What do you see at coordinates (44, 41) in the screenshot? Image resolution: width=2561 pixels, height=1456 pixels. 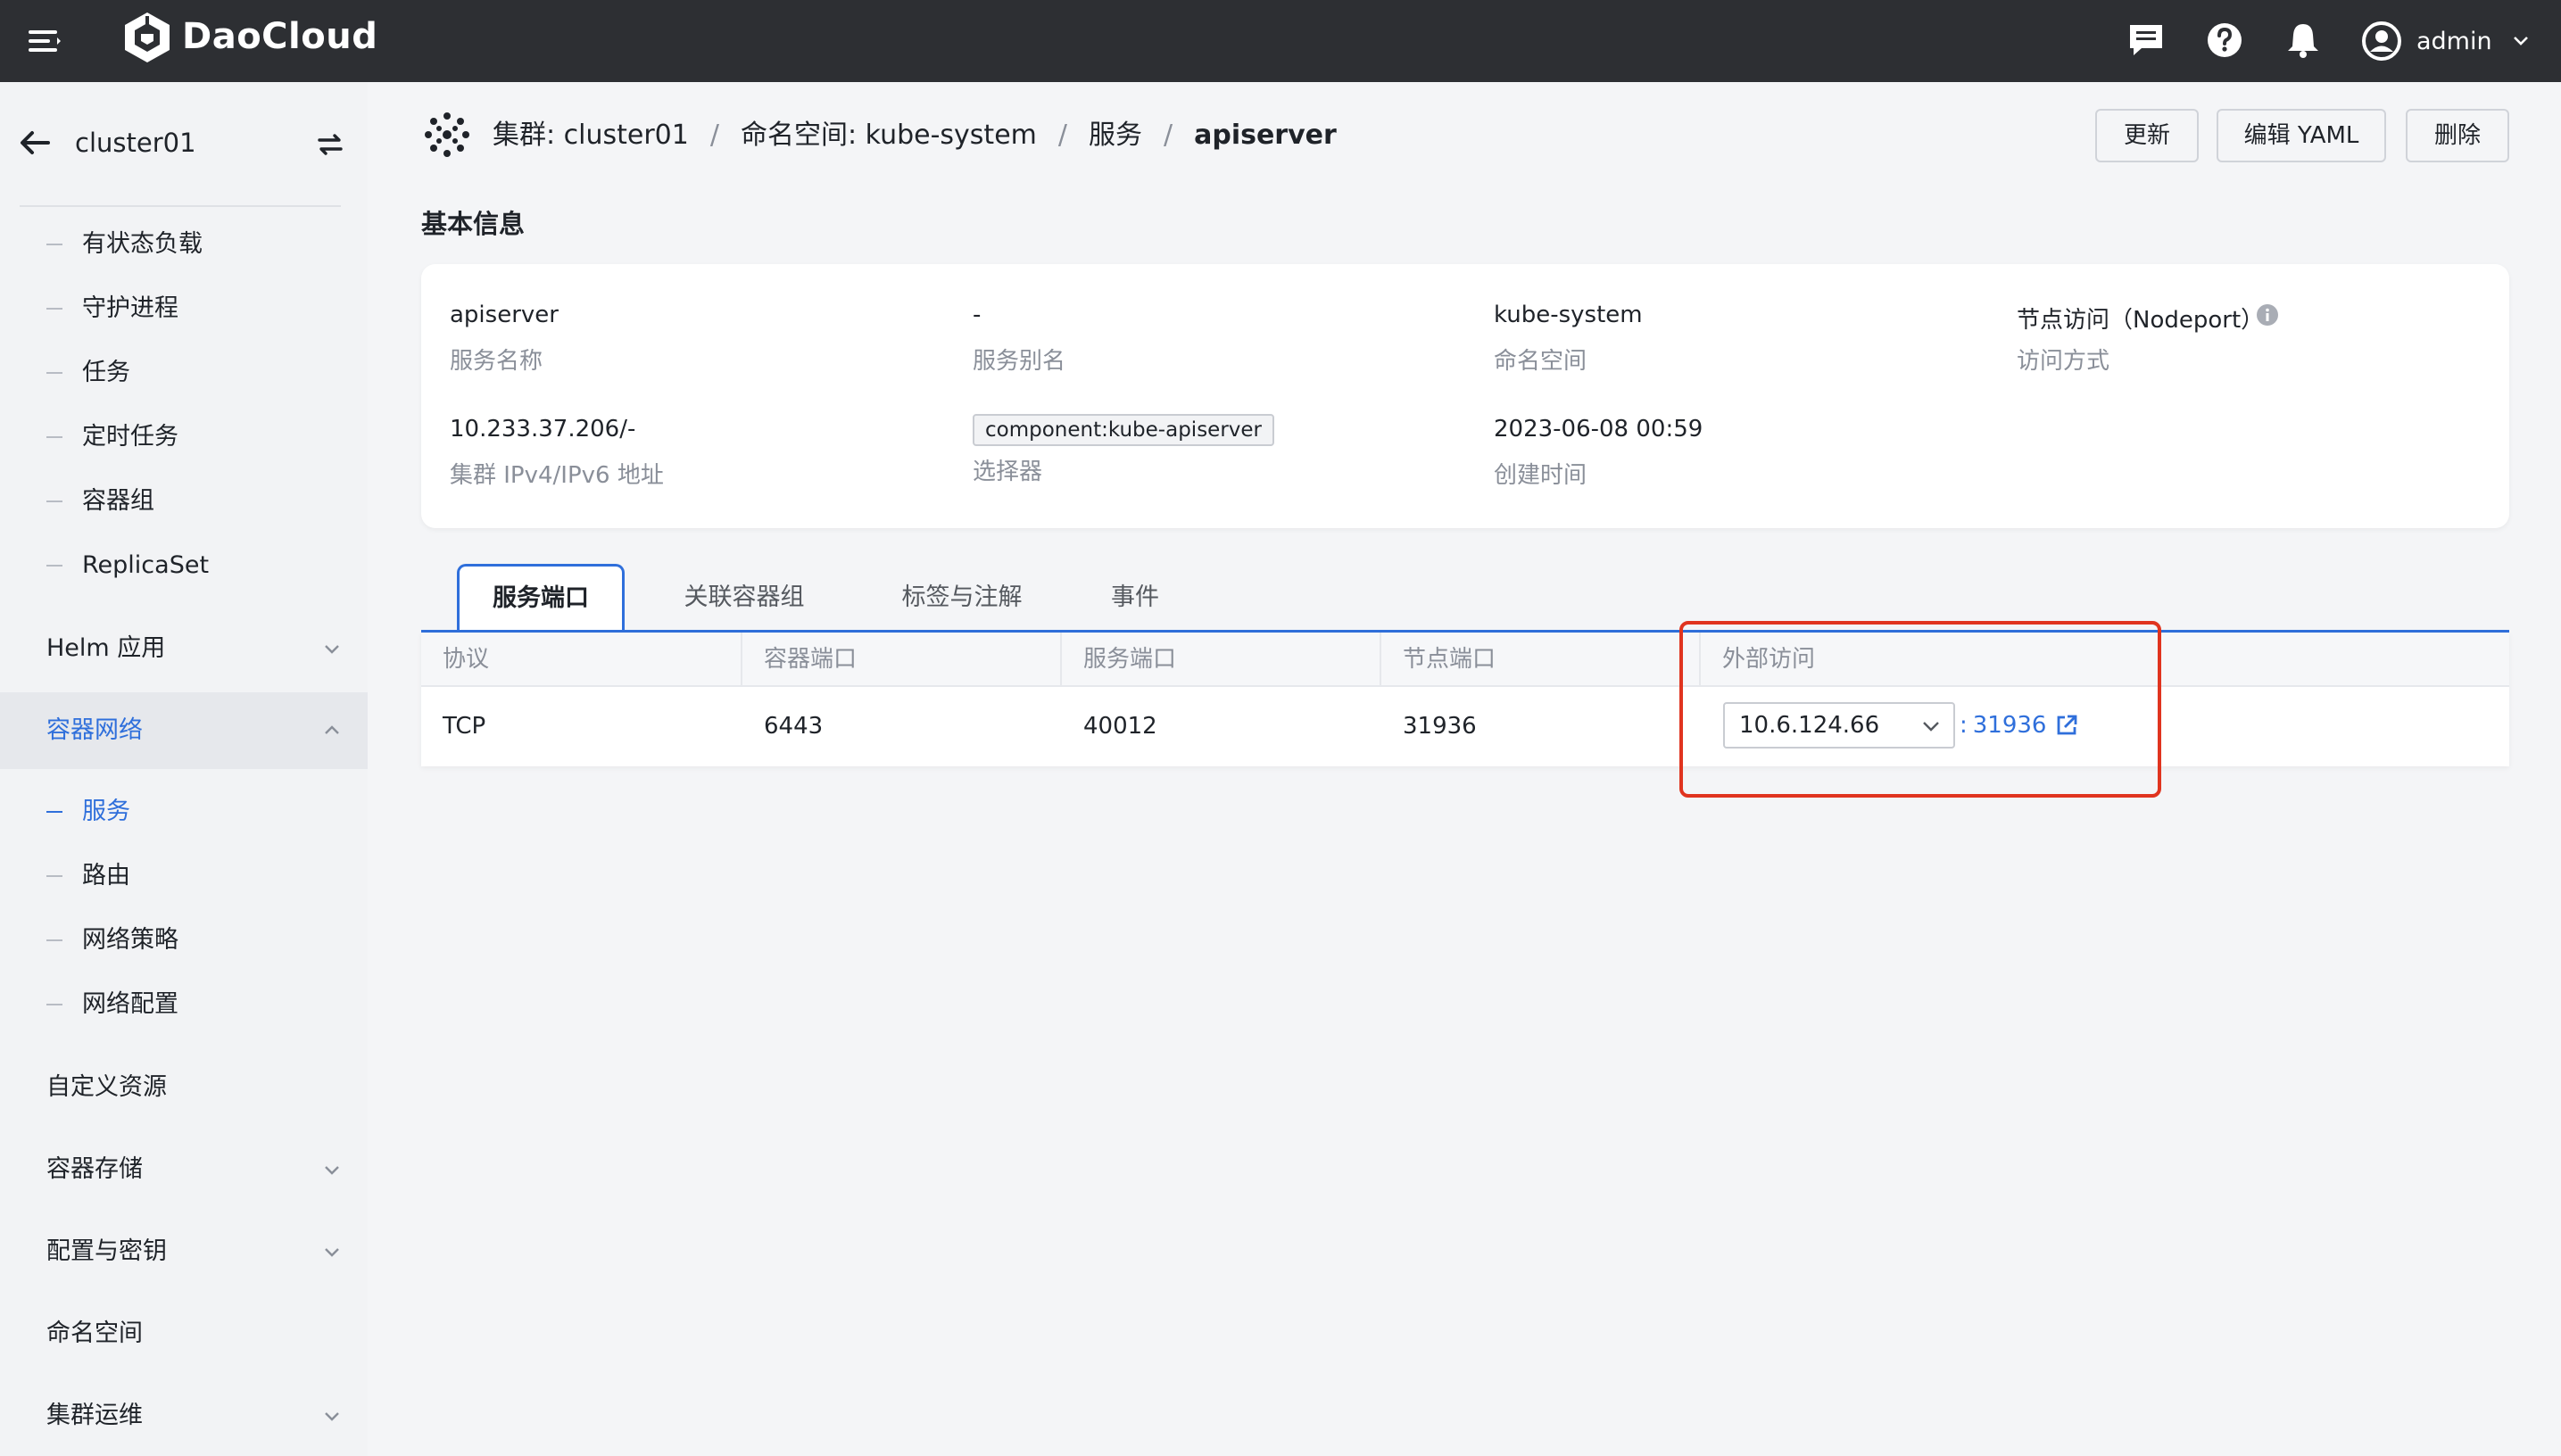 I see `menu-icon` at bounding box center [44, 41].